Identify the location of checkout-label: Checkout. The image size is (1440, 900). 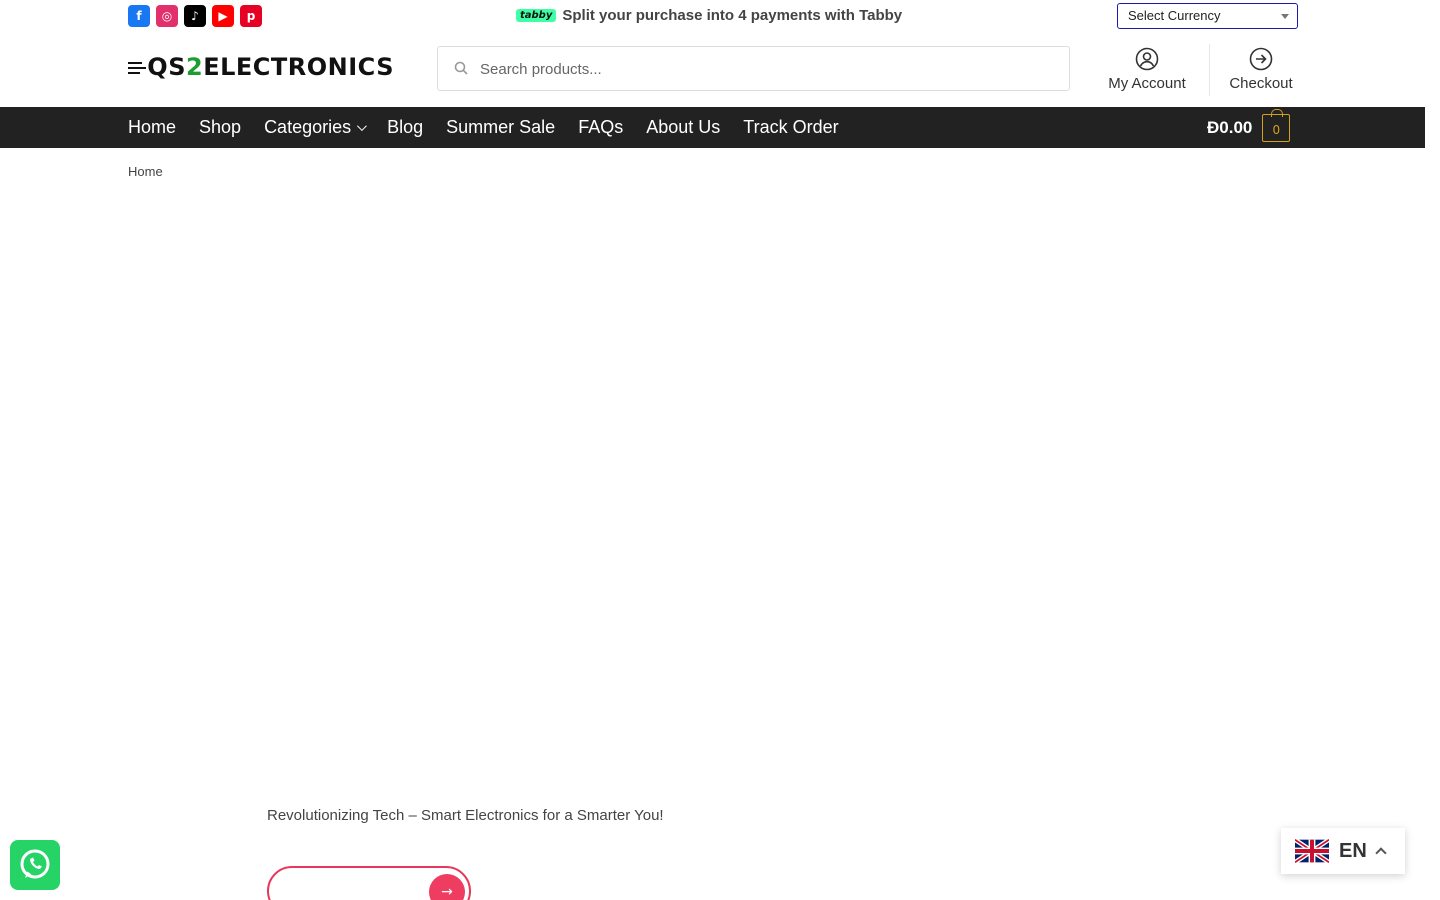
(1261, 83).